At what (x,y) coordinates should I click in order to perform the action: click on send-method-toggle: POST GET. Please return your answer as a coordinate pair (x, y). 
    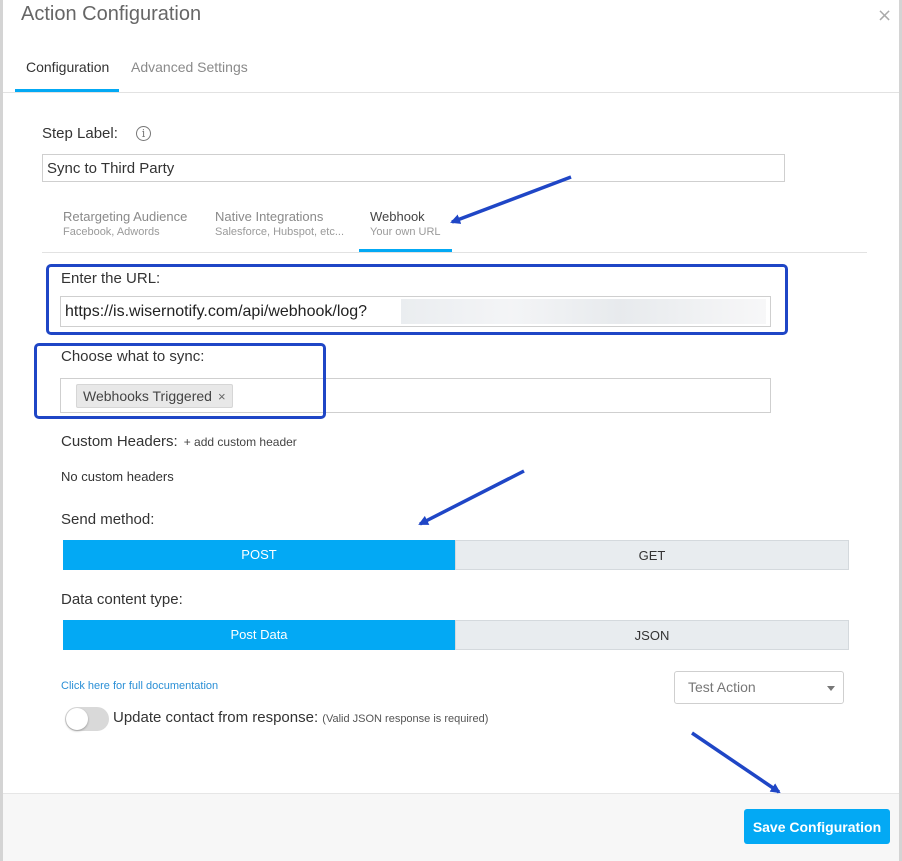
    Looking at the image, I should click on (456, 555).